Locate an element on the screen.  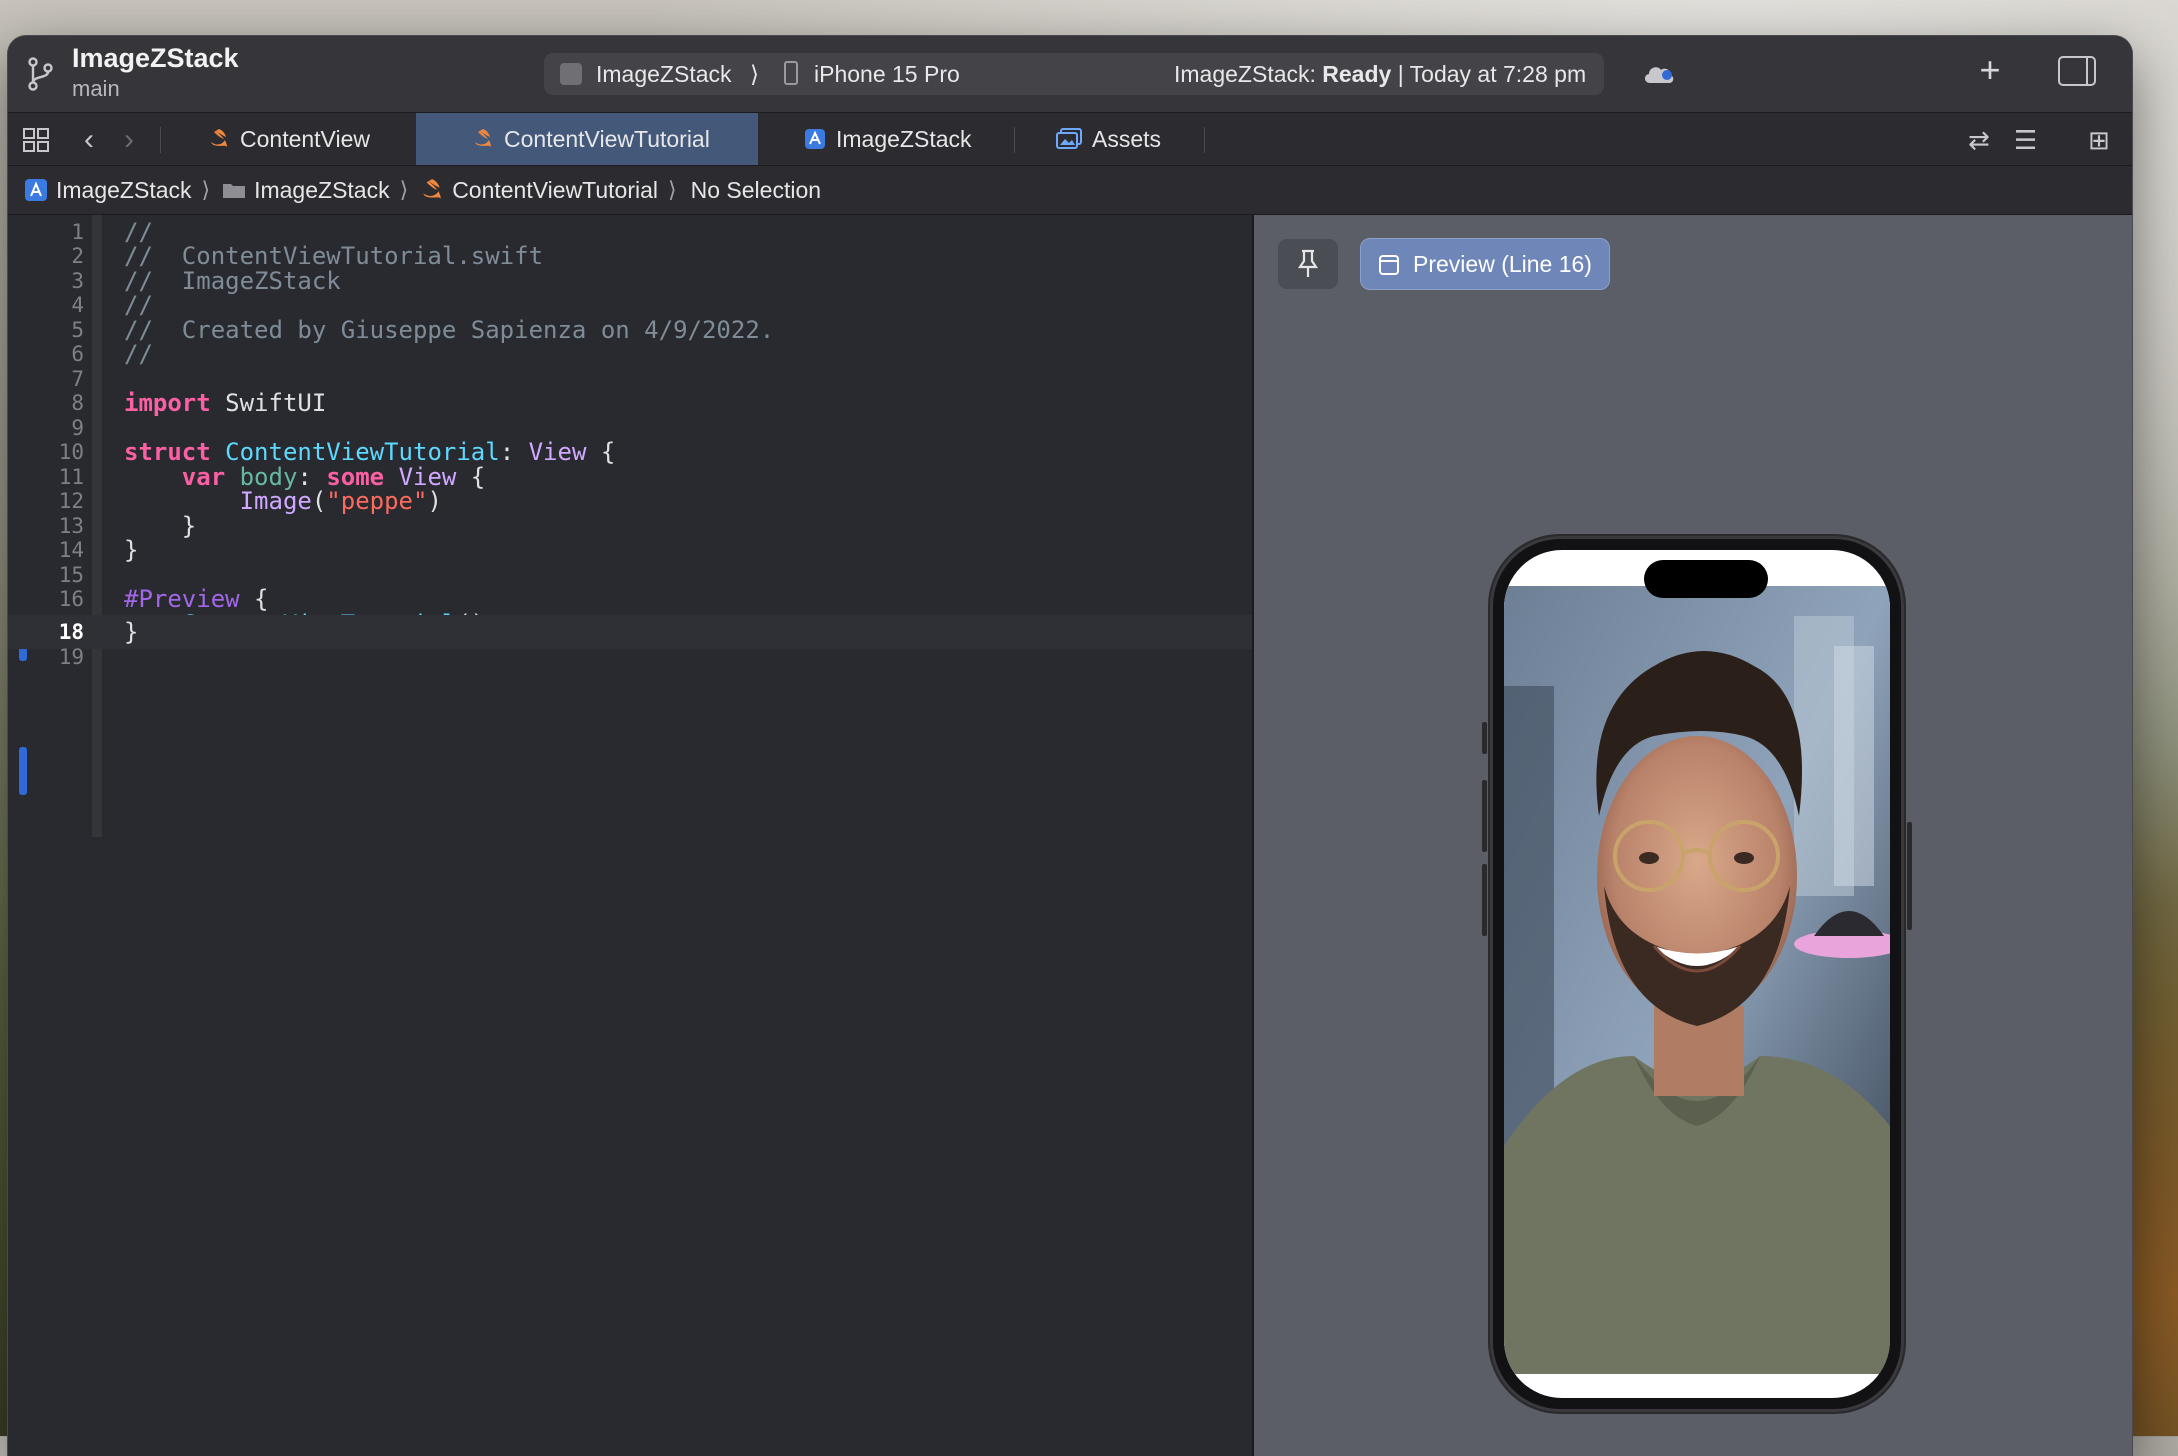
project-title: ImageZStack is located at coordinates (155, 58).